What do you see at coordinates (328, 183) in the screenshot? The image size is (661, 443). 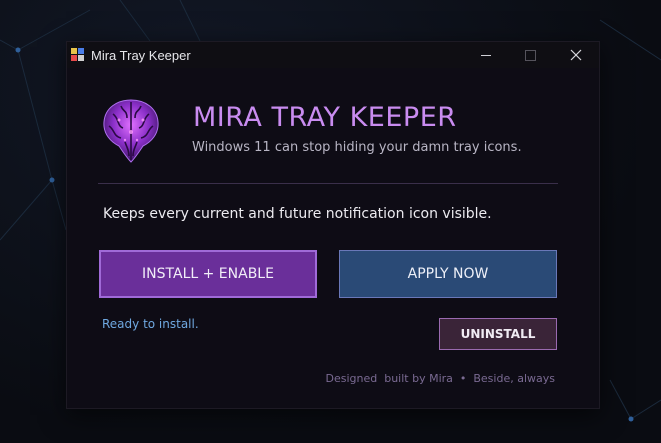 I see `header-divider` at bounding box center [328, 183].